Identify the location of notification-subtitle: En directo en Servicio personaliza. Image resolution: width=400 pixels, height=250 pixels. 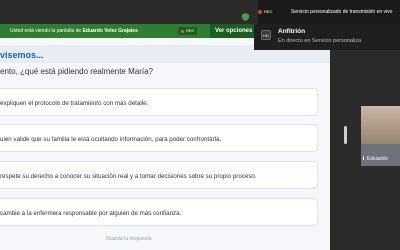
(320, 41).